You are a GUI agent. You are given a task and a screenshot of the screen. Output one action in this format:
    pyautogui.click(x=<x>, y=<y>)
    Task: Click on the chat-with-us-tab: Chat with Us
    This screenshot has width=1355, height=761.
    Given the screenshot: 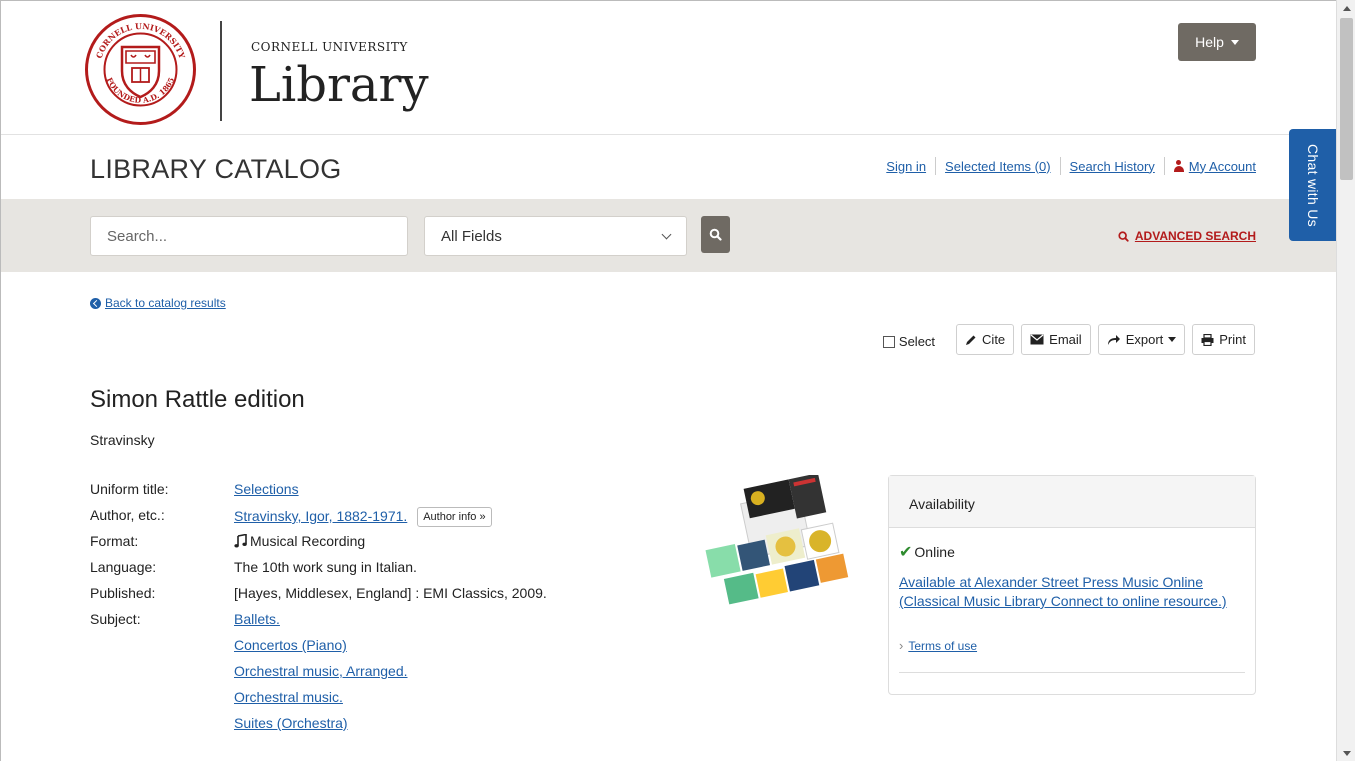 What is the action you would take?
    pyautogui.click(x=1312, y=185)
    